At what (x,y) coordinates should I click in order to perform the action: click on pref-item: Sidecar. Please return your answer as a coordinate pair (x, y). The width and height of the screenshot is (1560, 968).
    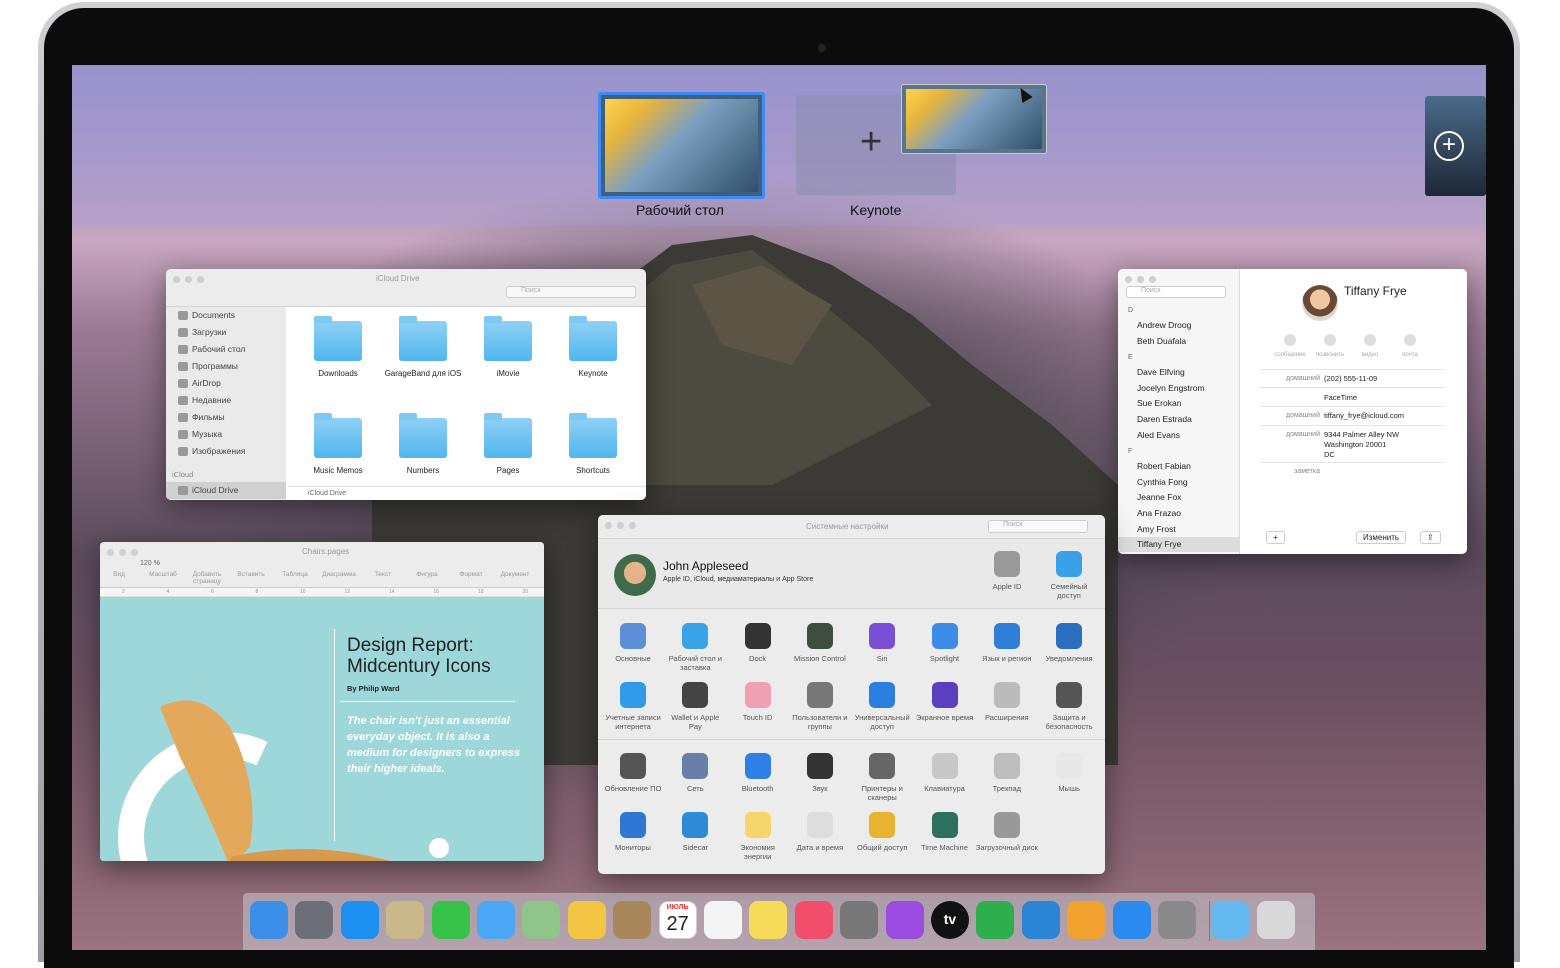
    Looking at the image, I should click on (695, 832).